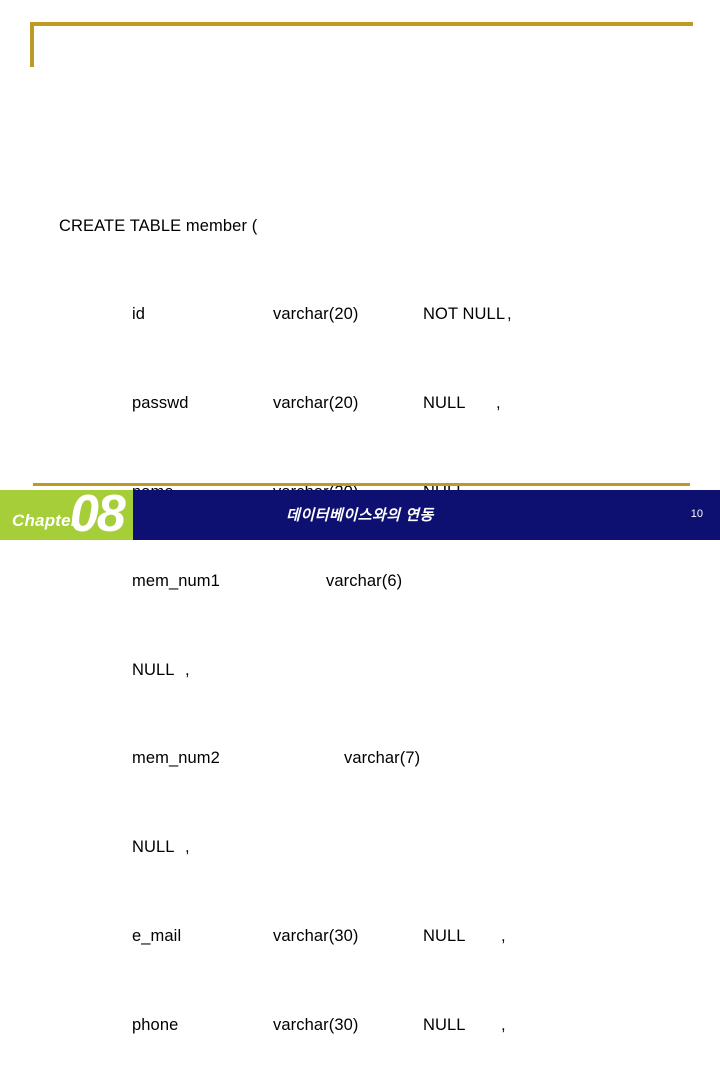 This screenshot has height=1080, width=720. Describe the element at coordinates (360, 226) in the screenshot. I see `code-line: CREATE TABLE member (` at that location.